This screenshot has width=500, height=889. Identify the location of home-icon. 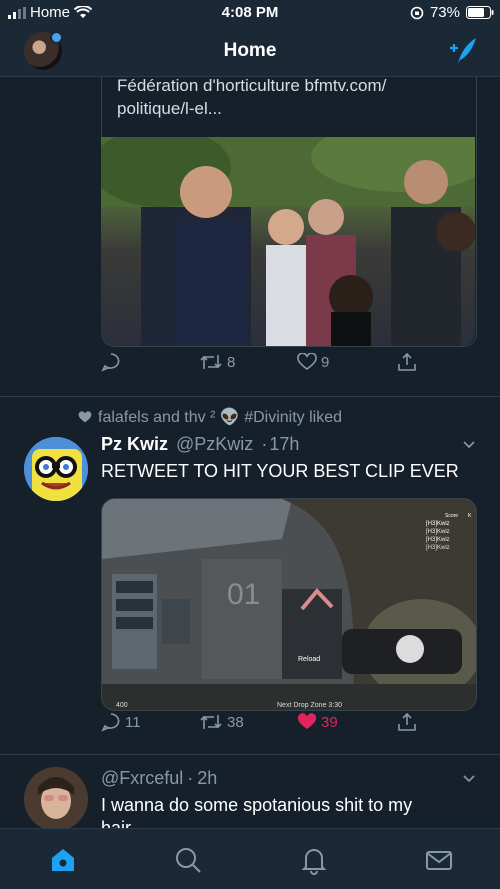
(63, 860).